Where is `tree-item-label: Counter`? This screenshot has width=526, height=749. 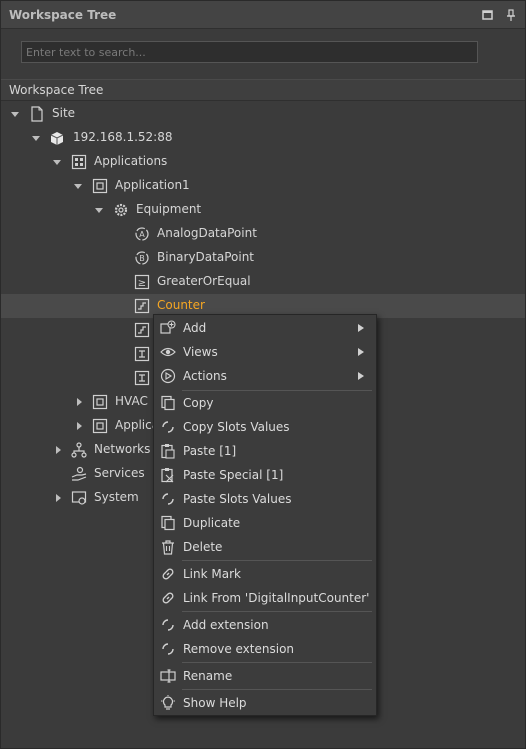 tree-item-label: Counter is located at coordinates (181, 305).